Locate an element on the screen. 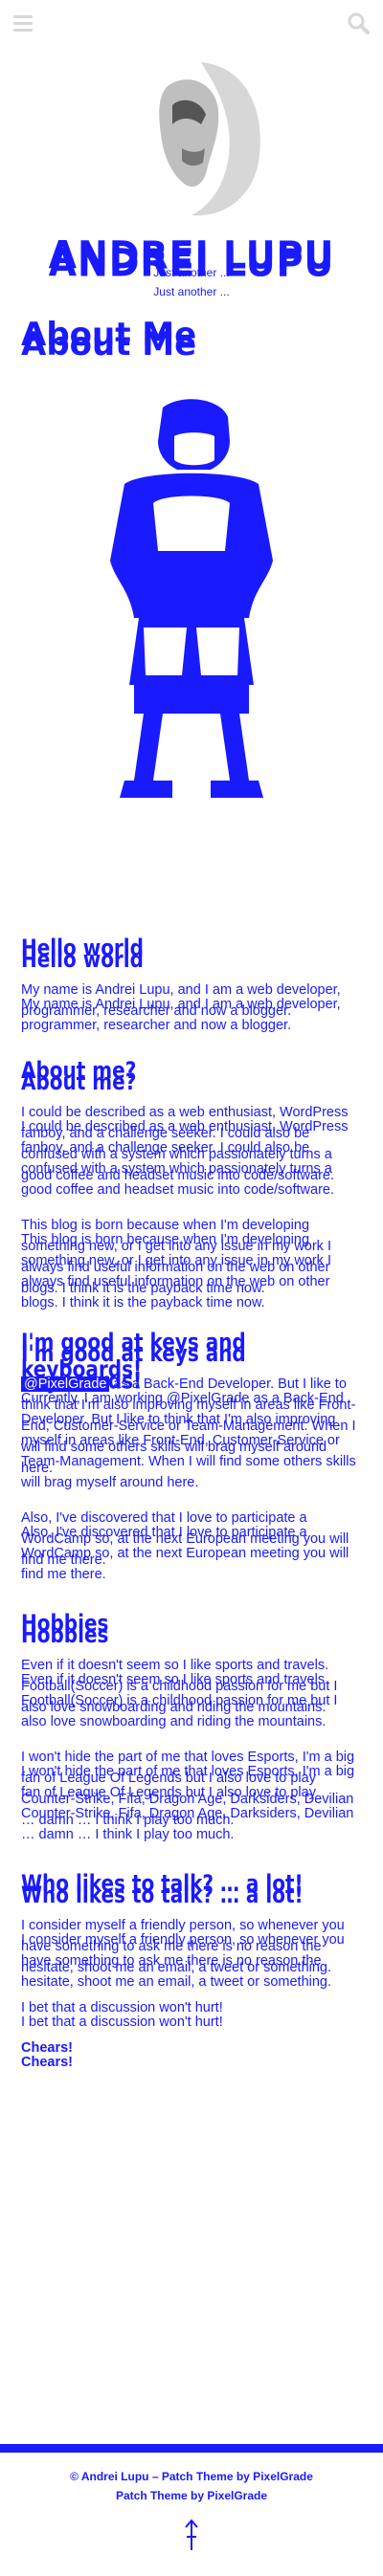 The width and height of the screenshot is (383, 2576). heading-shadow: Who likes to talk? … a lot! is located at coordinates (163, 1894).